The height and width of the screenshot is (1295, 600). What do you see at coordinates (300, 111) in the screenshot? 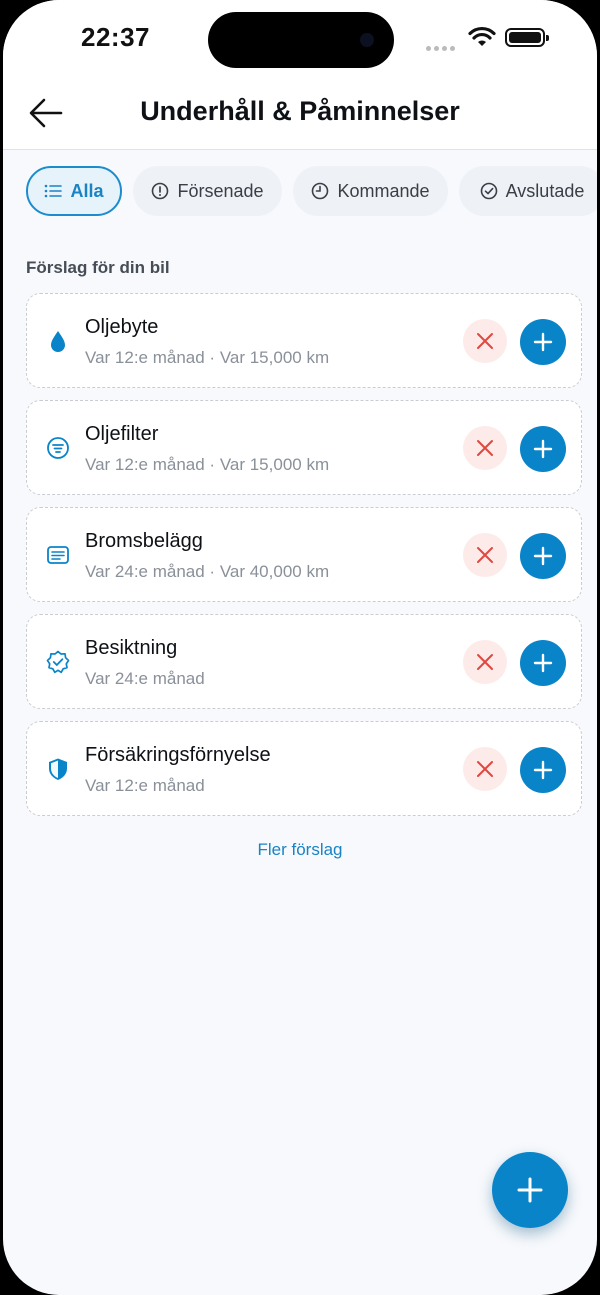
I see `page-title: Underhåll & Påminnelser` at bounding box center [300, 111].